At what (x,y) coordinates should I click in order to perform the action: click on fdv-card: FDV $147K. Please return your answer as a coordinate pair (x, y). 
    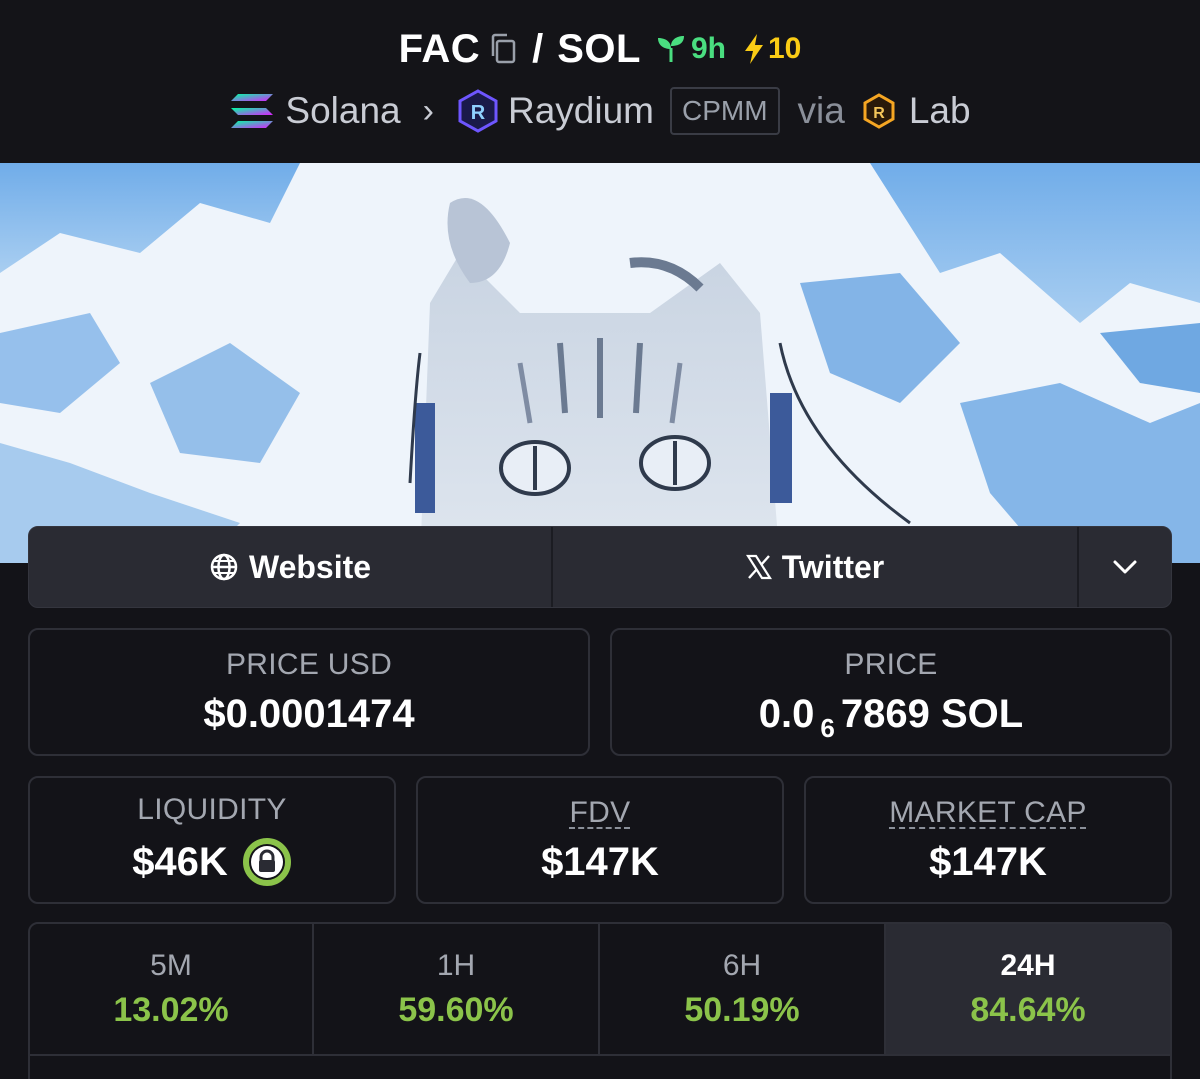
    Looking at the image, I should click on (600, 840).